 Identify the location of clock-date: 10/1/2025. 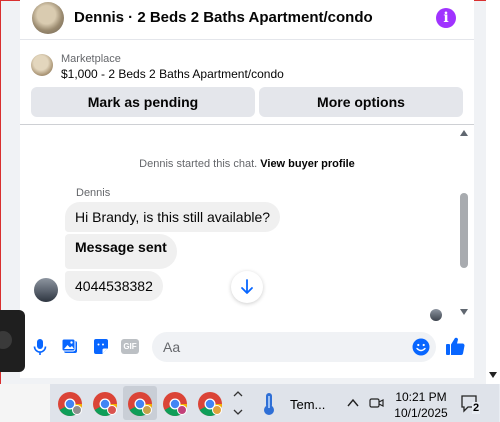
(421, 413).